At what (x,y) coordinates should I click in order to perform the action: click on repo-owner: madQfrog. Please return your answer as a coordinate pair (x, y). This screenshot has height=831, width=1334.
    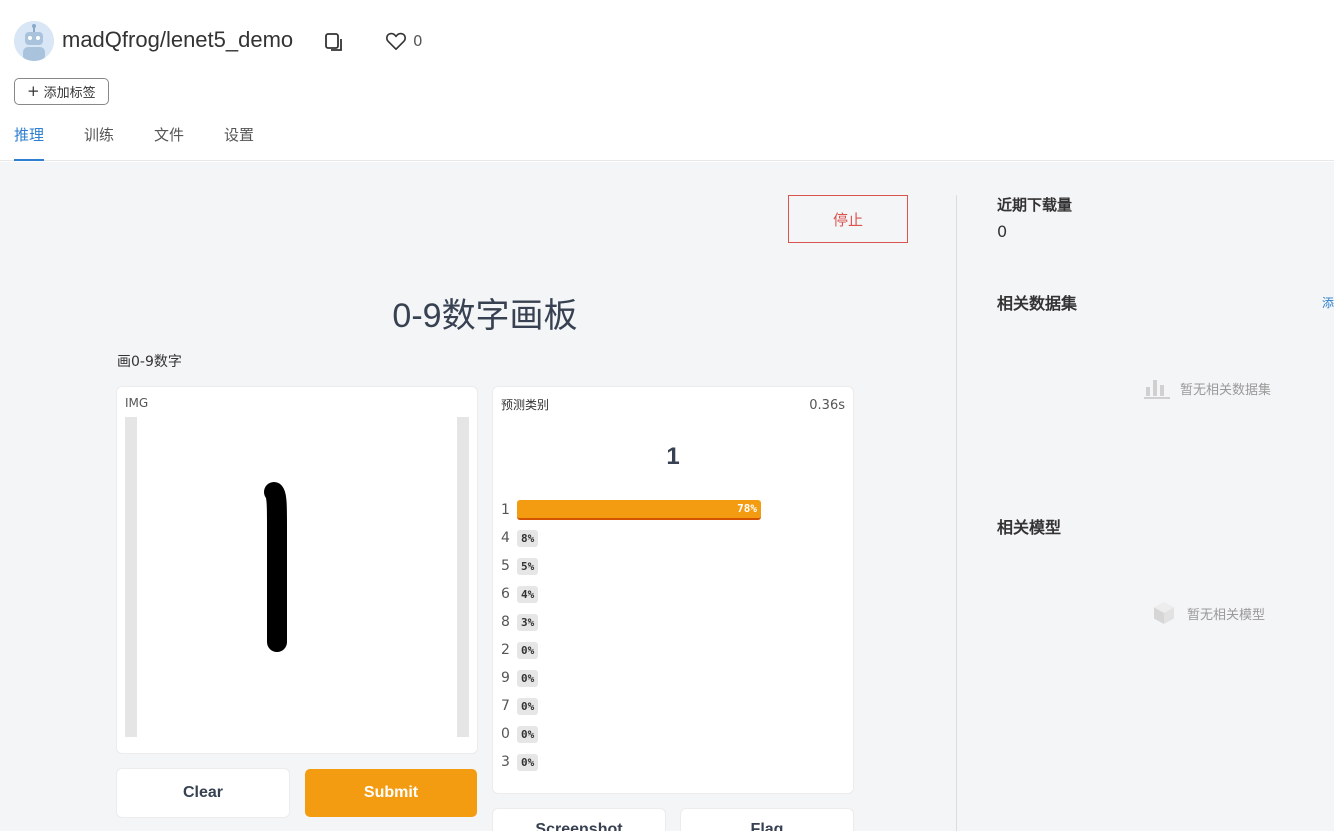
    Looking at the image, I should click on (111, 39).